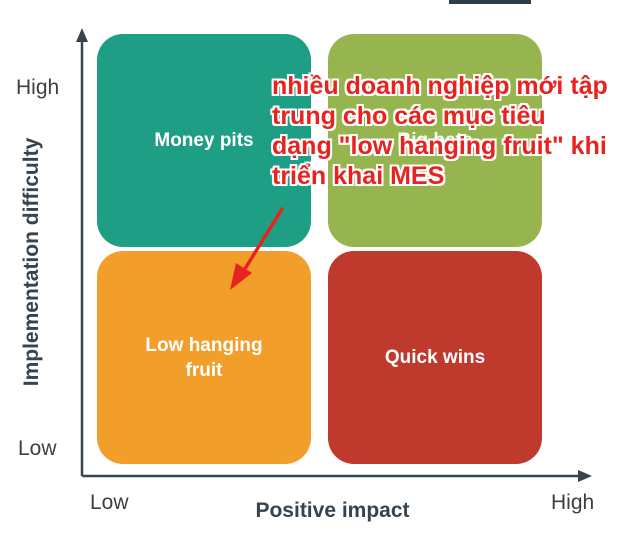 Image resolution: width=627 pixels, height=537 pixels. Describe the element at coordinates (241, 276) in the screenshot. I see `annotation-arrow-head` at that location.